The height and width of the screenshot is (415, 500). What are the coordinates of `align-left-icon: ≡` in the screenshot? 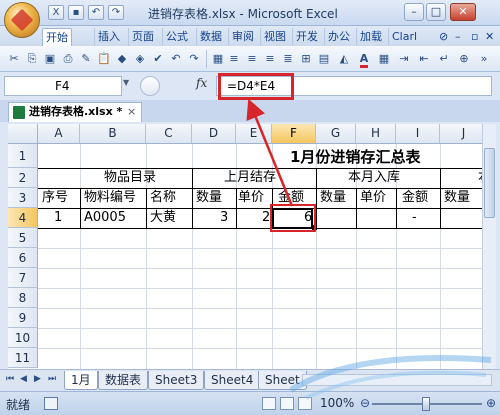 It's located at (234, 59).